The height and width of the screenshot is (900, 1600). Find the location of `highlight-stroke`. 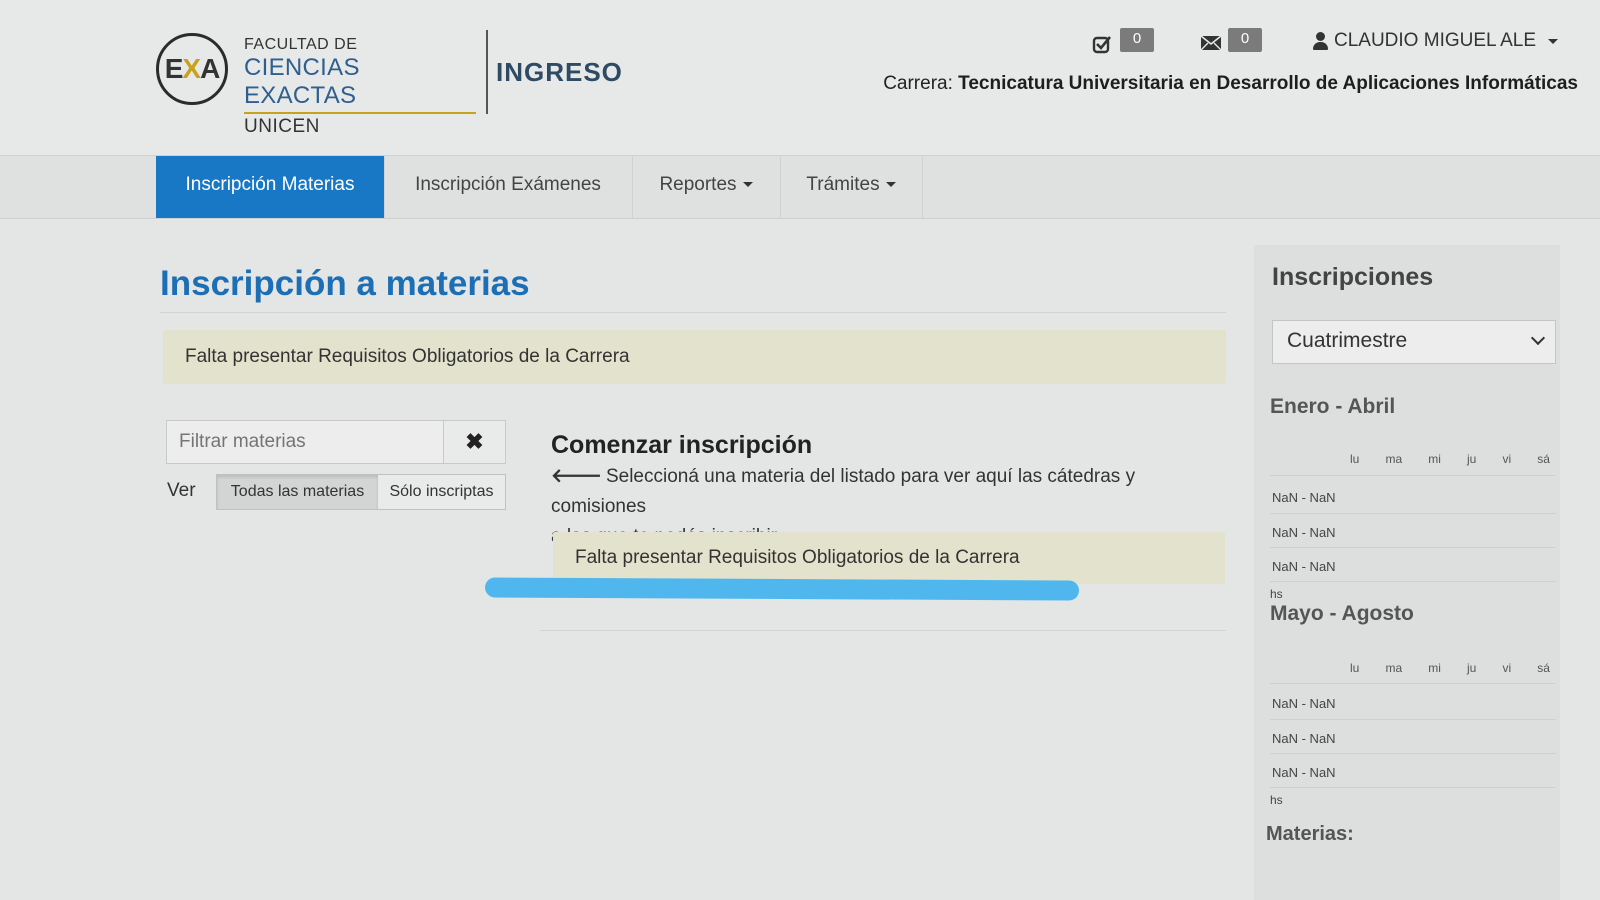

highlight-stroke is located at coordinates (782, 589).